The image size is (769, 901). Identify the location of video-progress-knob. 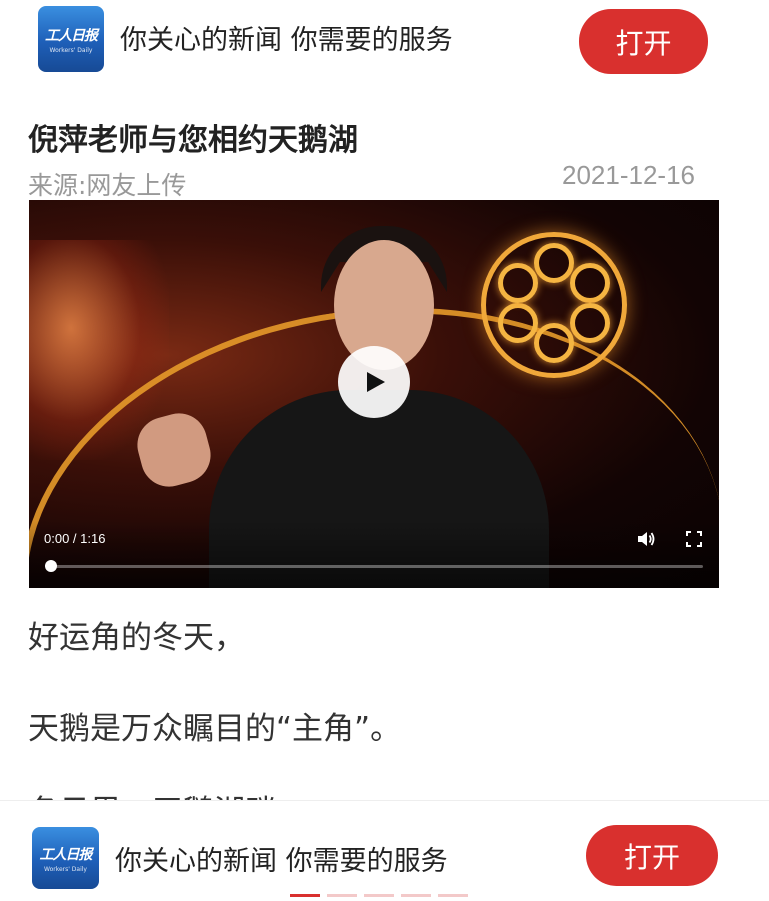
(51, 566).